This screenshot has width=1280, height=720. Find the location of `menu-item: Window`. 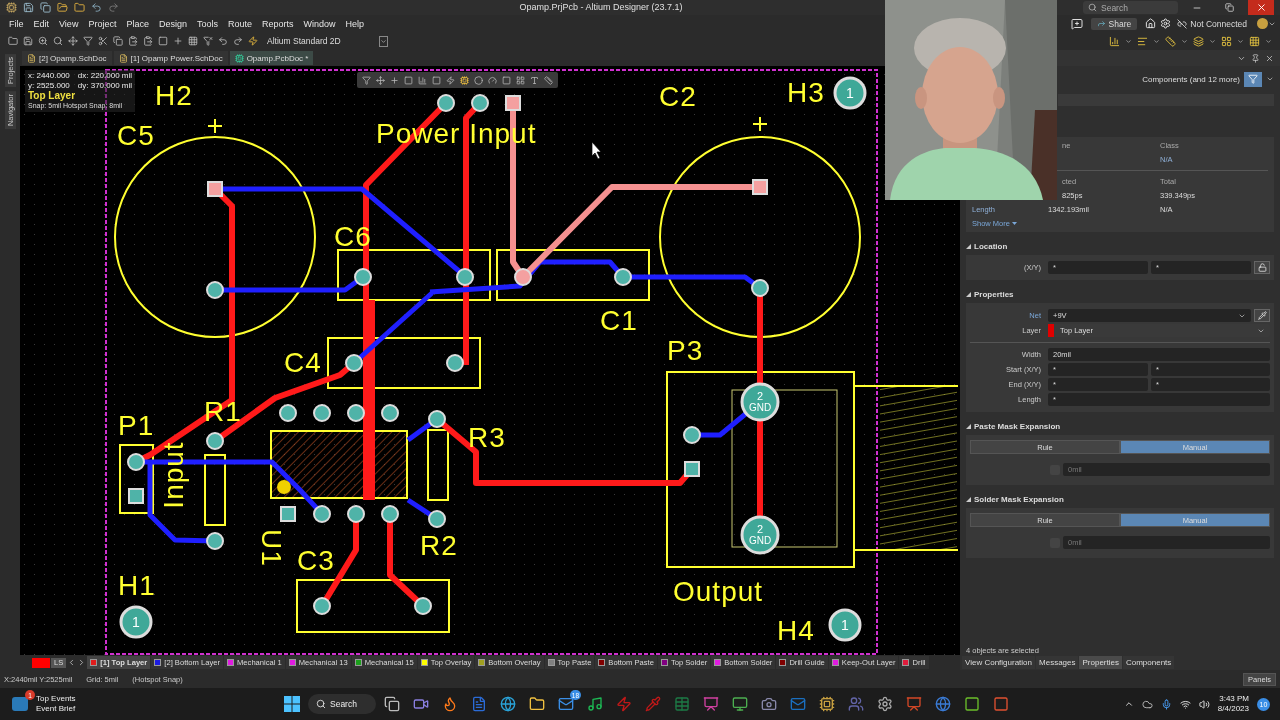

menu-item: Window is located at coordinates (319, 23).